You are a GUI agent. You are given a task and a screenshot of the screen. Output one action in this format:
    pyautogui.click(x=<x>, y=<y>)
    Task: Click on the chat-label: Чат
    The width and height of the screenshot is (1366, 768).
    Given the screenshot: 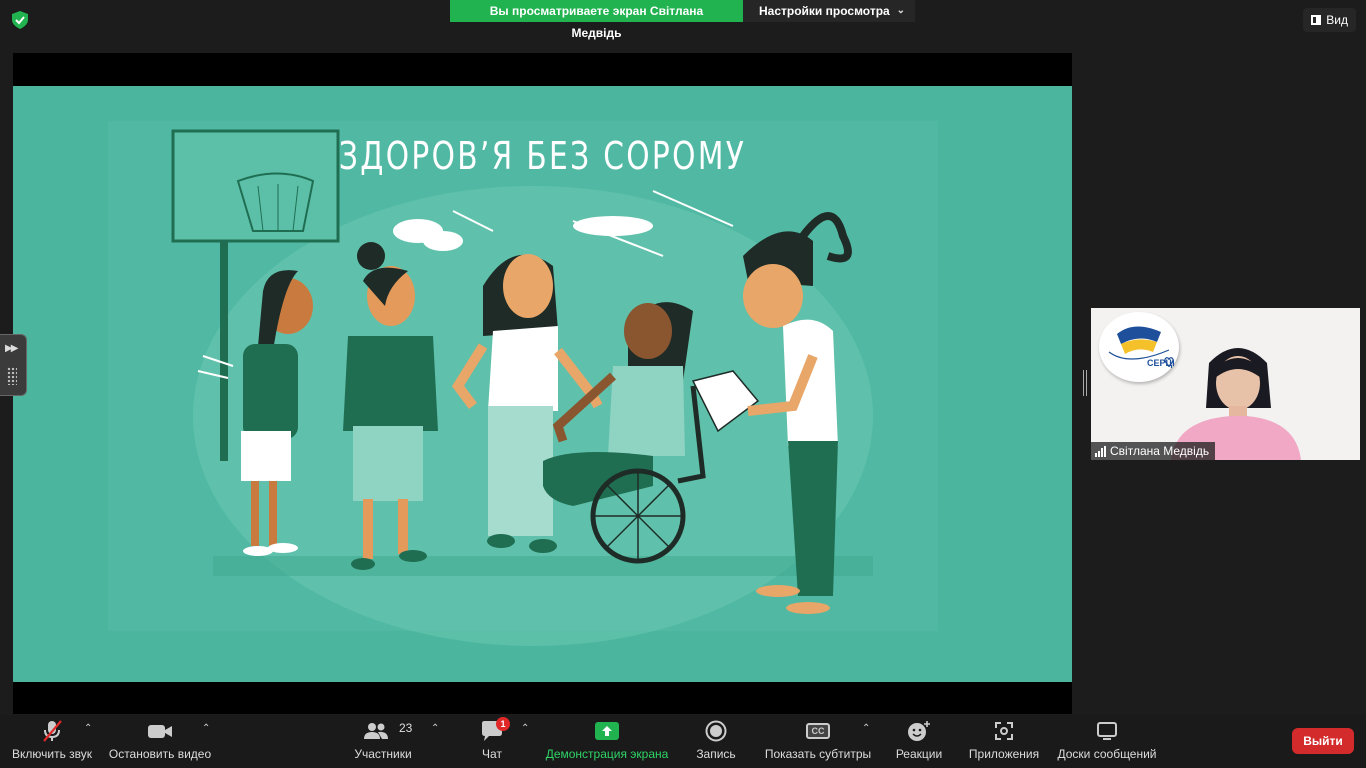 What is the action you would take?
    pyautogui.click(x=492, y=754)
    